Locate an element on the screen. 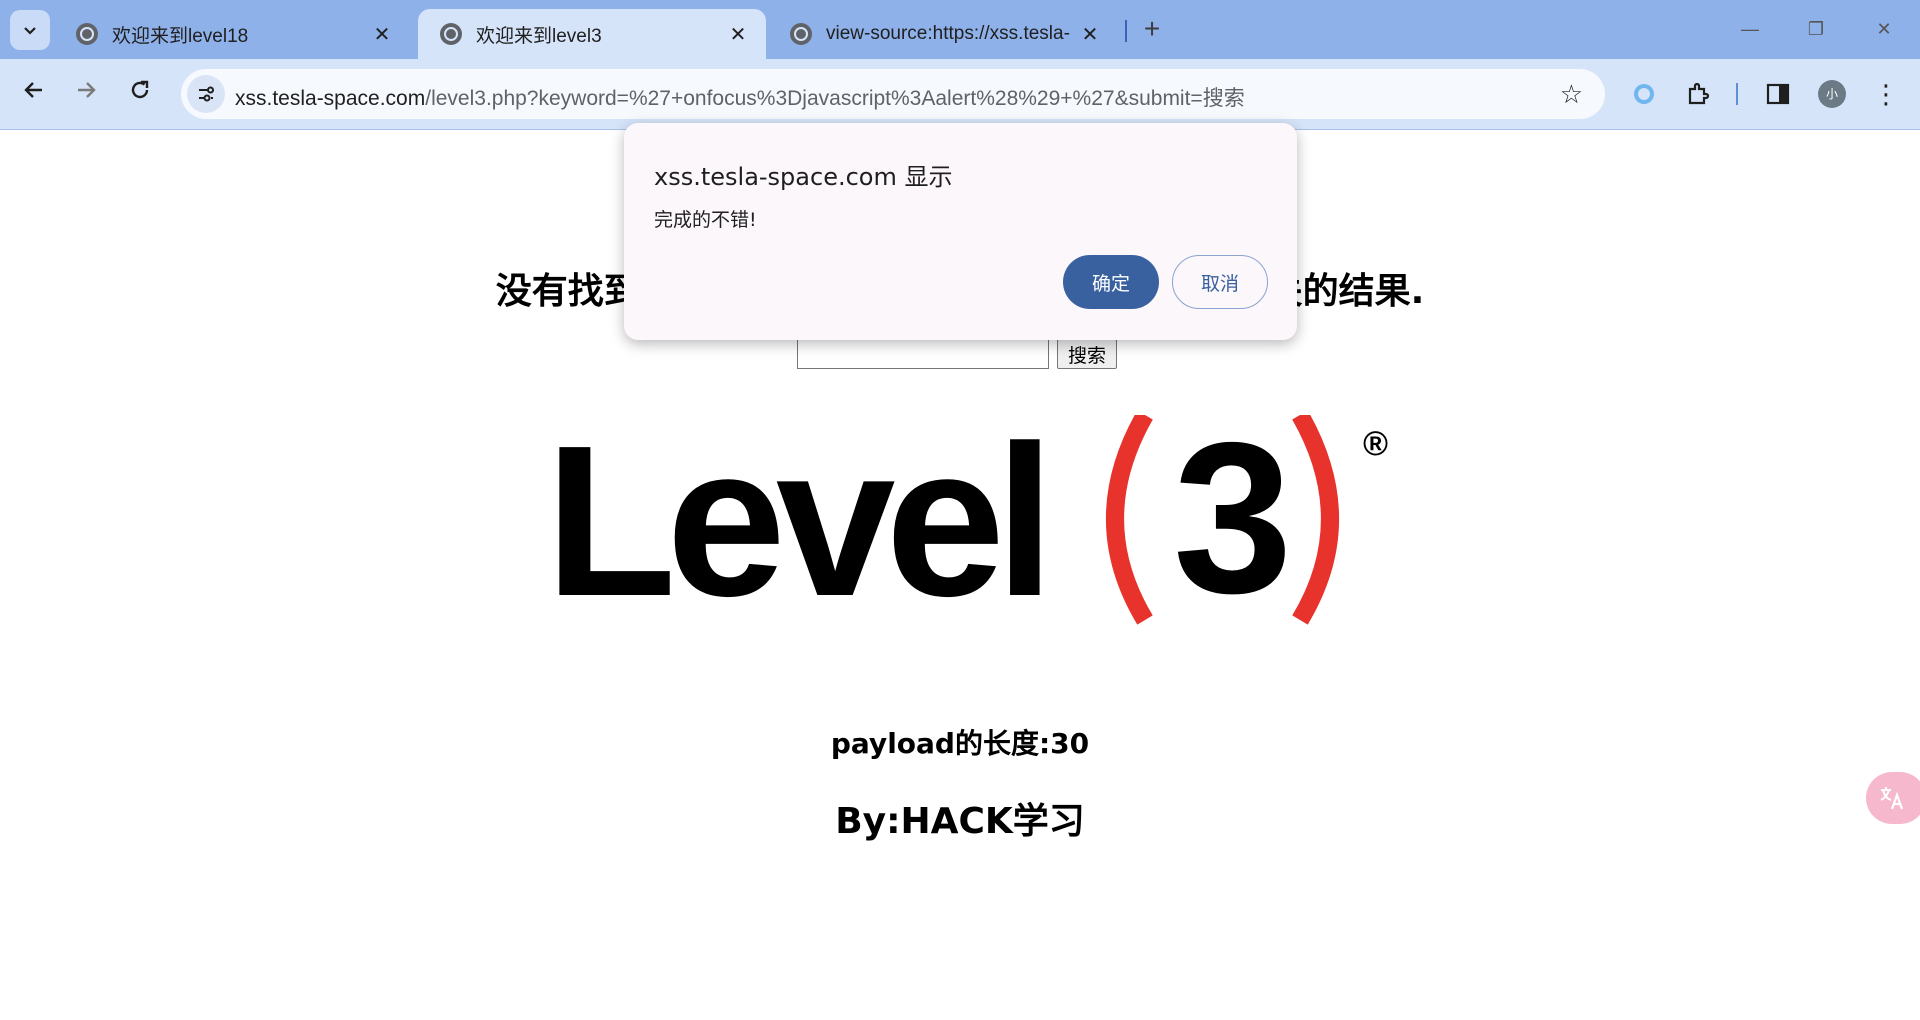  avatar: 小 is located at coordinates (1832, 94).